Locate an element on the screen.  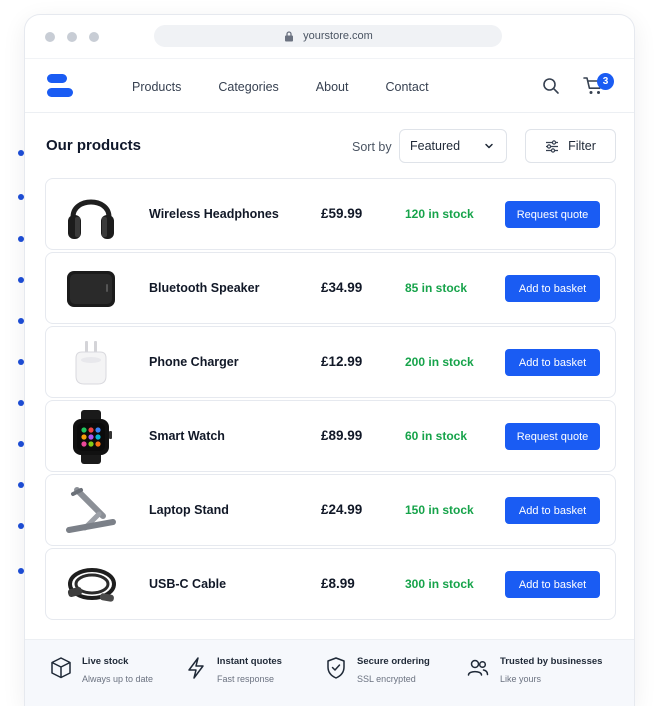
headphones-icon is located at coordinates (91, 215).